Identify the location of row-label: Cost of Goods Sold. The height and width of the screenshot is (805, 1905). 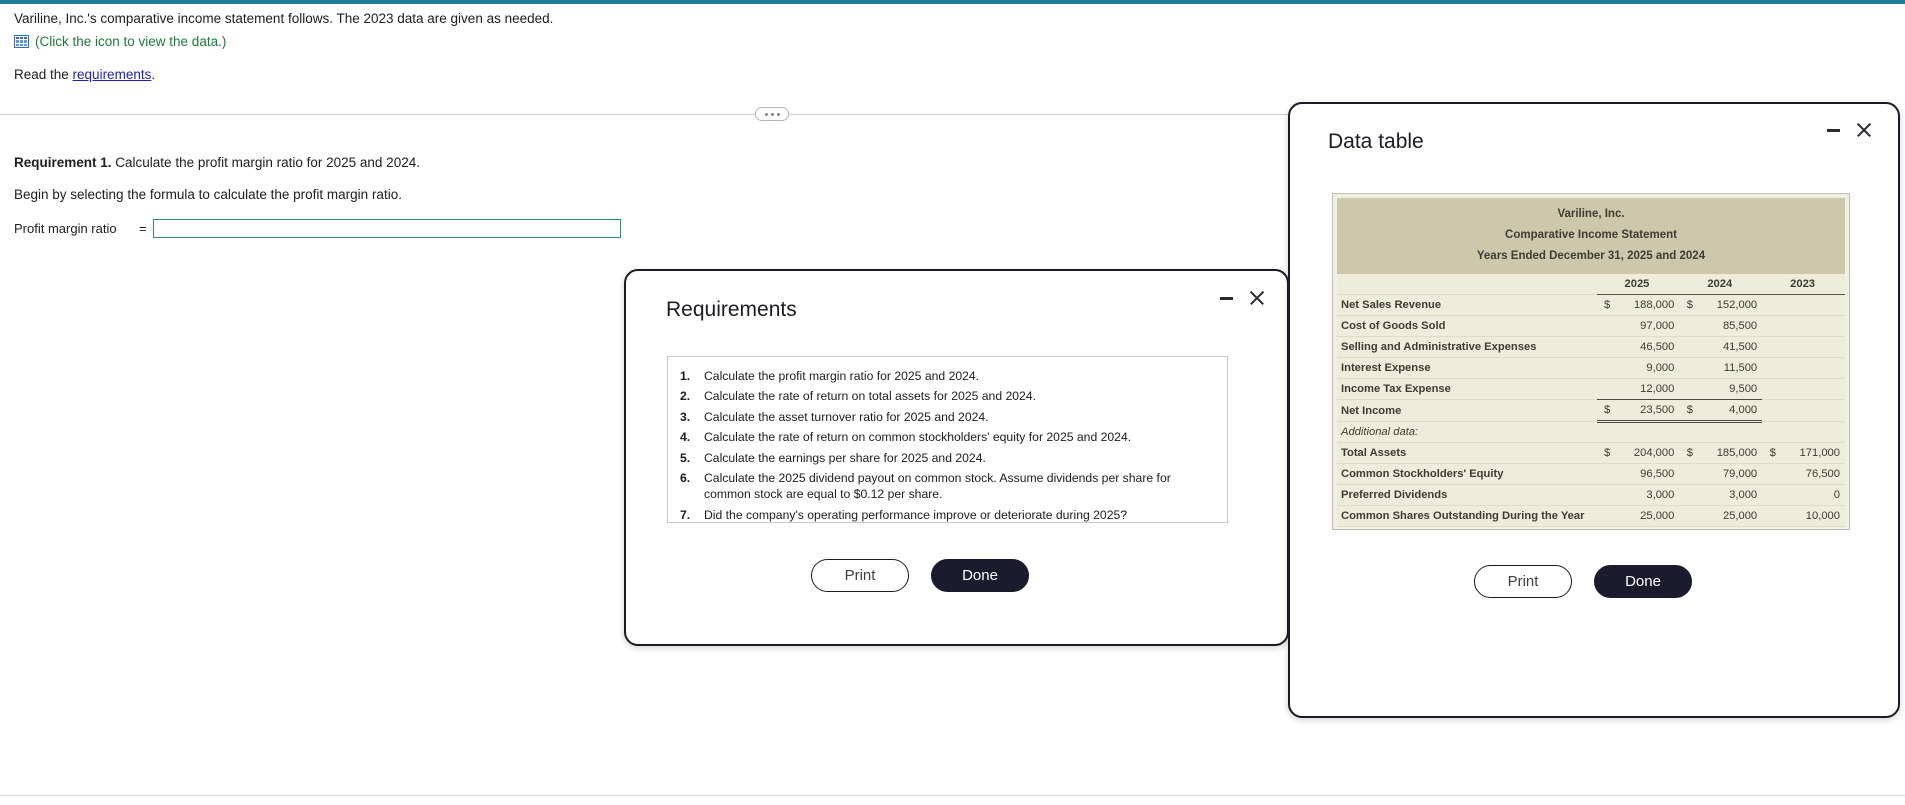
(1467, 326).